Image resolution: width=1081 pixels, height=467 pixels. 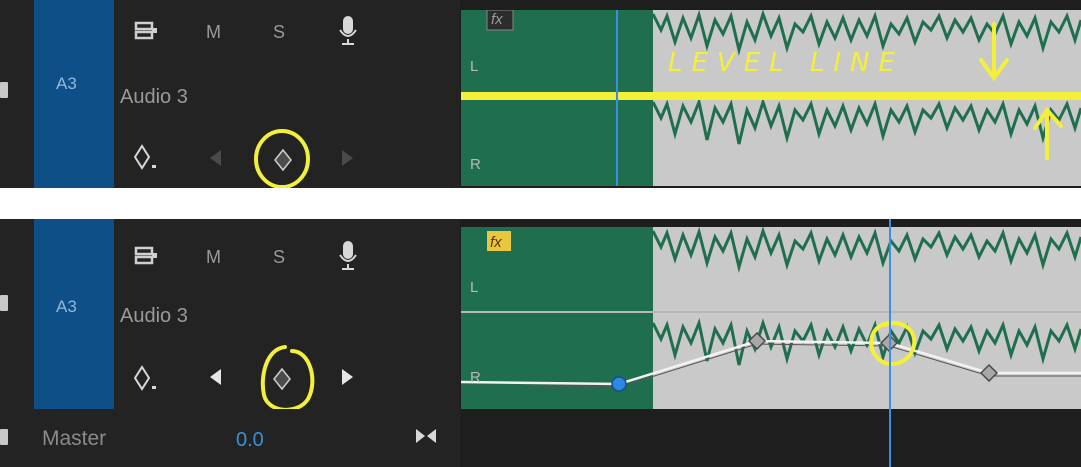 I want to click on playhead, so click(x=890, y=343).